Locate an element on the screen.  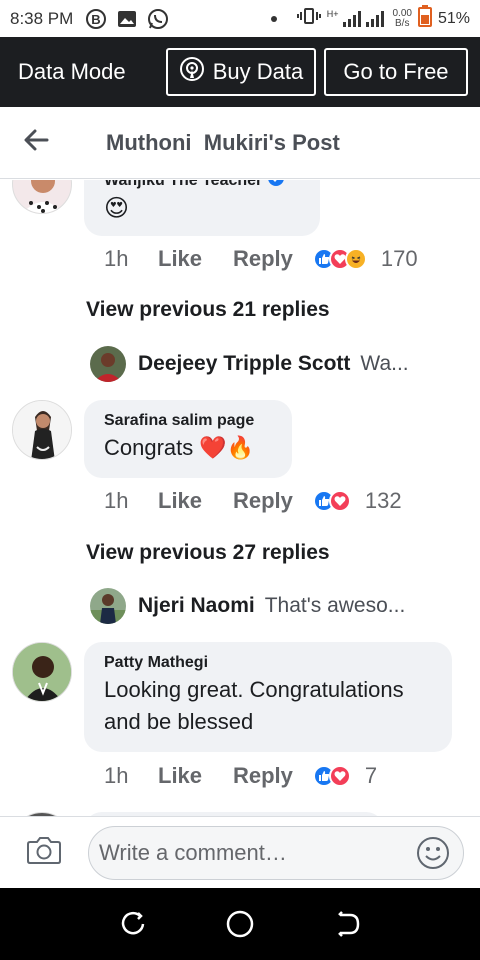
heart-eyes-emoji: 😍 is located at coordinates (117, 208).